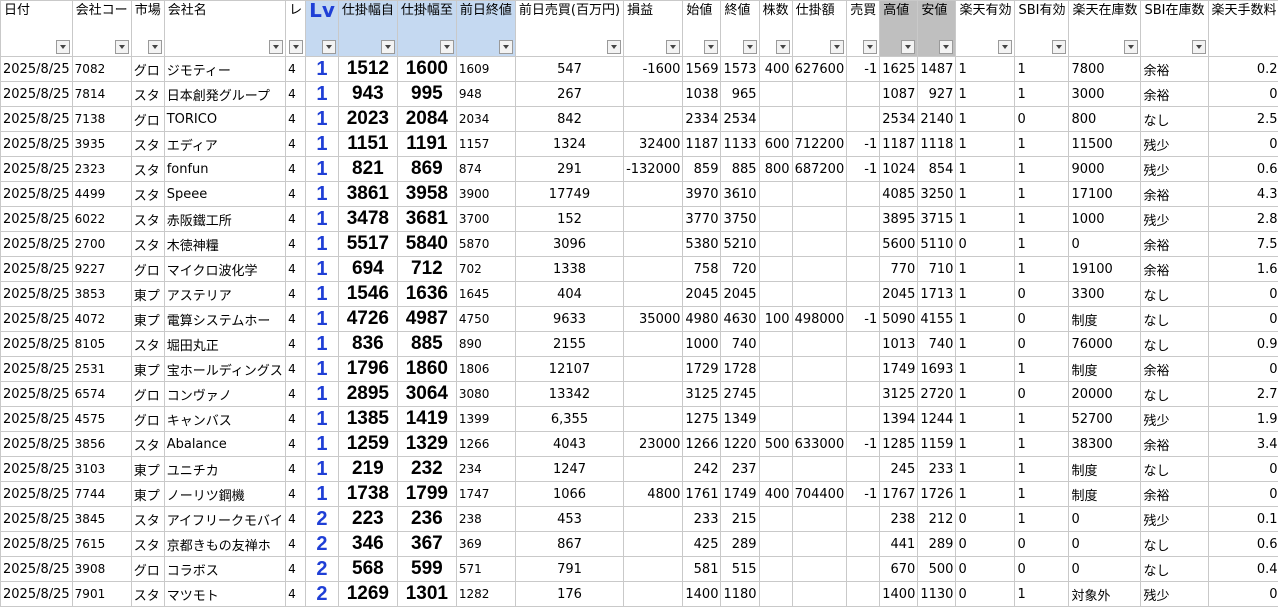 The width and height of the screenshot is (1278, 607). What do you see at coordinates (101, 194) in the screenshot?
I see `cell-company-code: 4499` at bounding box center [101, 194].